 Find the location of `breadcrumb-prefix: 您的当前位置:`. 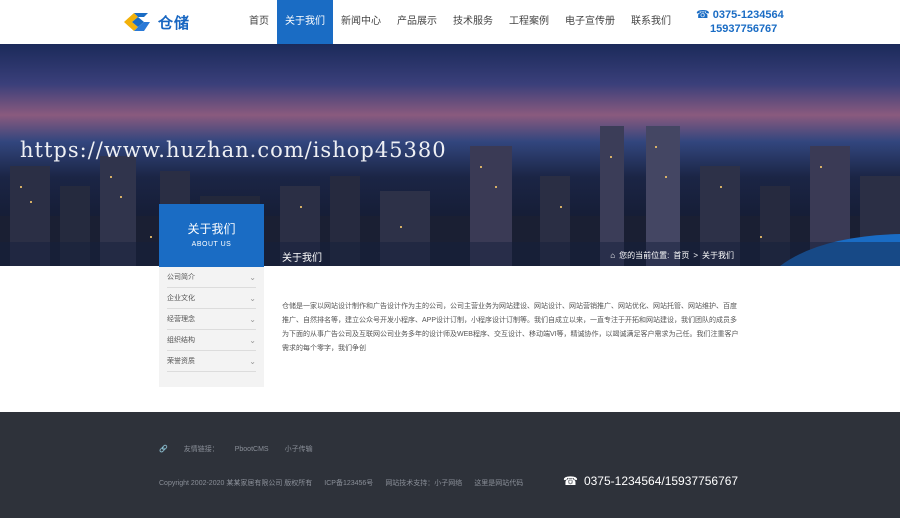

breadcrumb-prefix: 您的当前位置: is located at coordinates (644, 255).